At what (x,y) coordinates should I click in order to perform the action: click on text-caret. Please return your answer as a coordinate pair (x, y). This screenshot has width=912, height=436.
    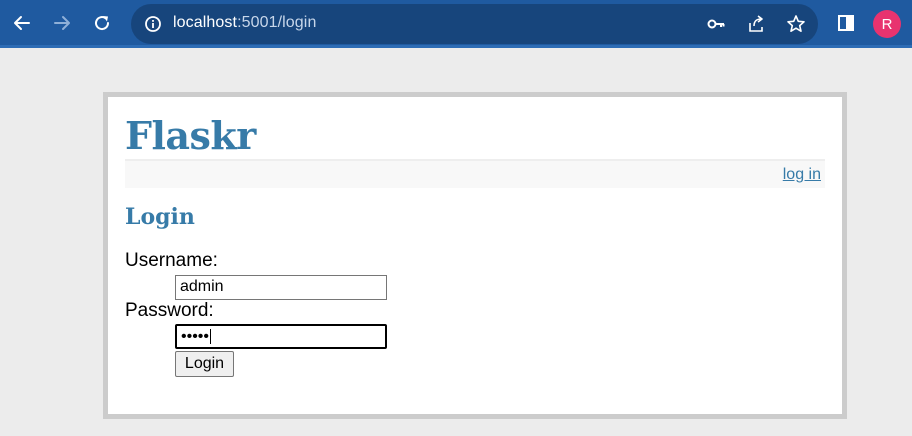
    Looking at the image, I should click on (211, 337).